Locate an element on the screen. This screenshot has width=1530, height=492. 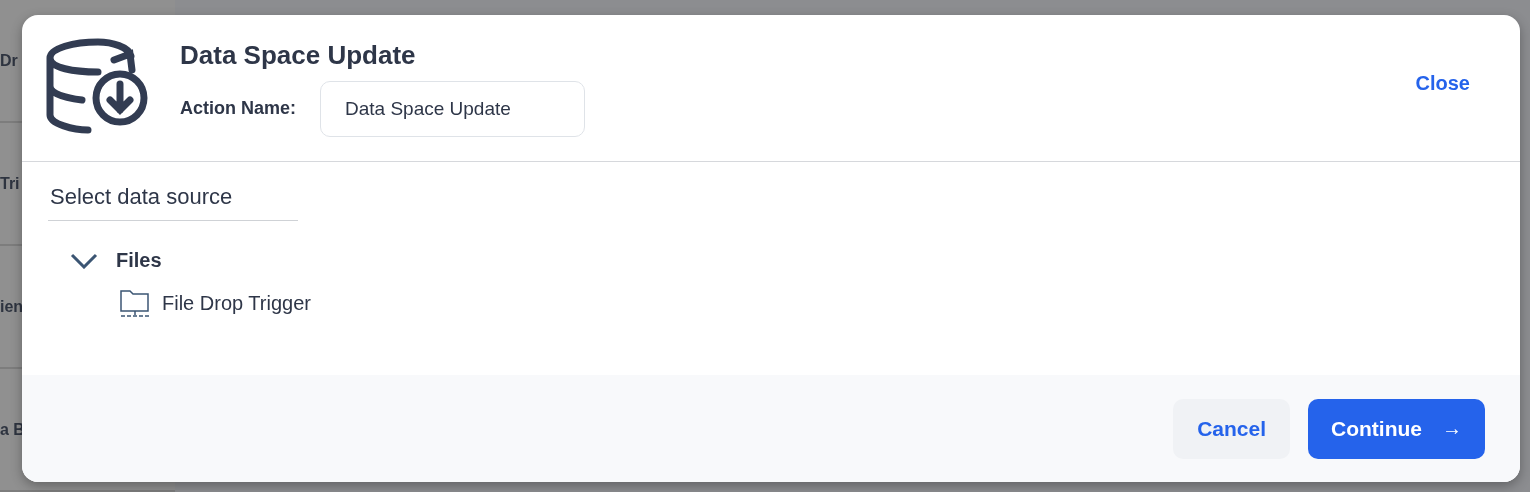
continue-button: Continue → is located at coordinates (1396, 428).